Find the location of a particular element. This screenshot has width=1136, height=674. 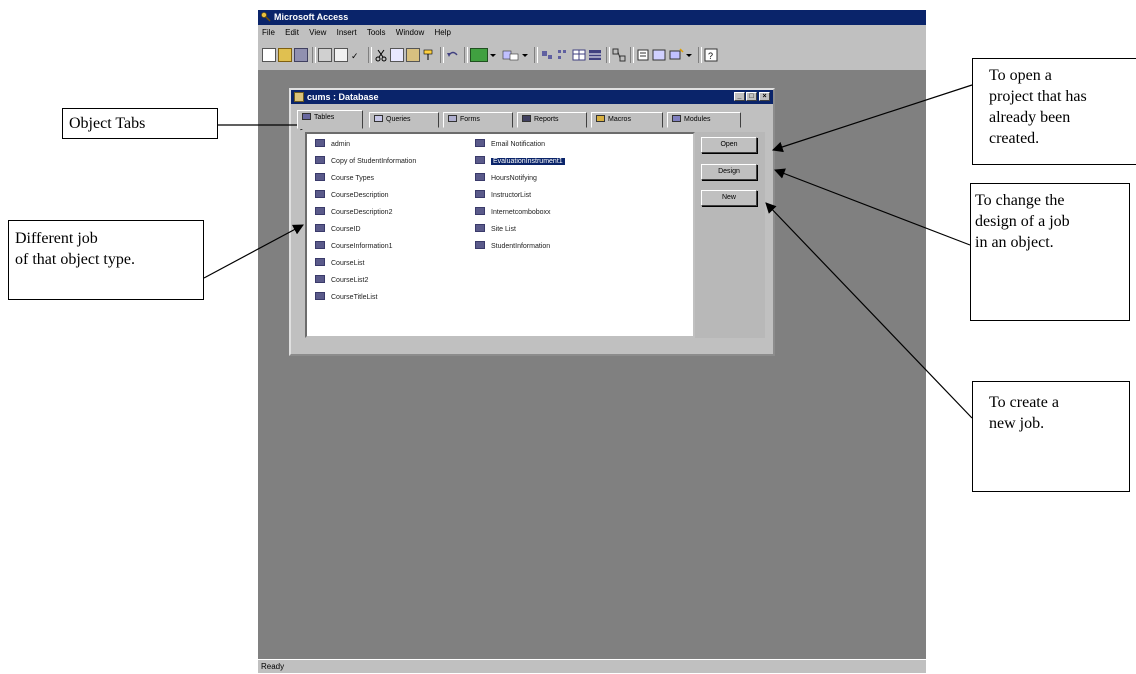

list-item: CourseInformation1 is located at coordinates (353, 247).